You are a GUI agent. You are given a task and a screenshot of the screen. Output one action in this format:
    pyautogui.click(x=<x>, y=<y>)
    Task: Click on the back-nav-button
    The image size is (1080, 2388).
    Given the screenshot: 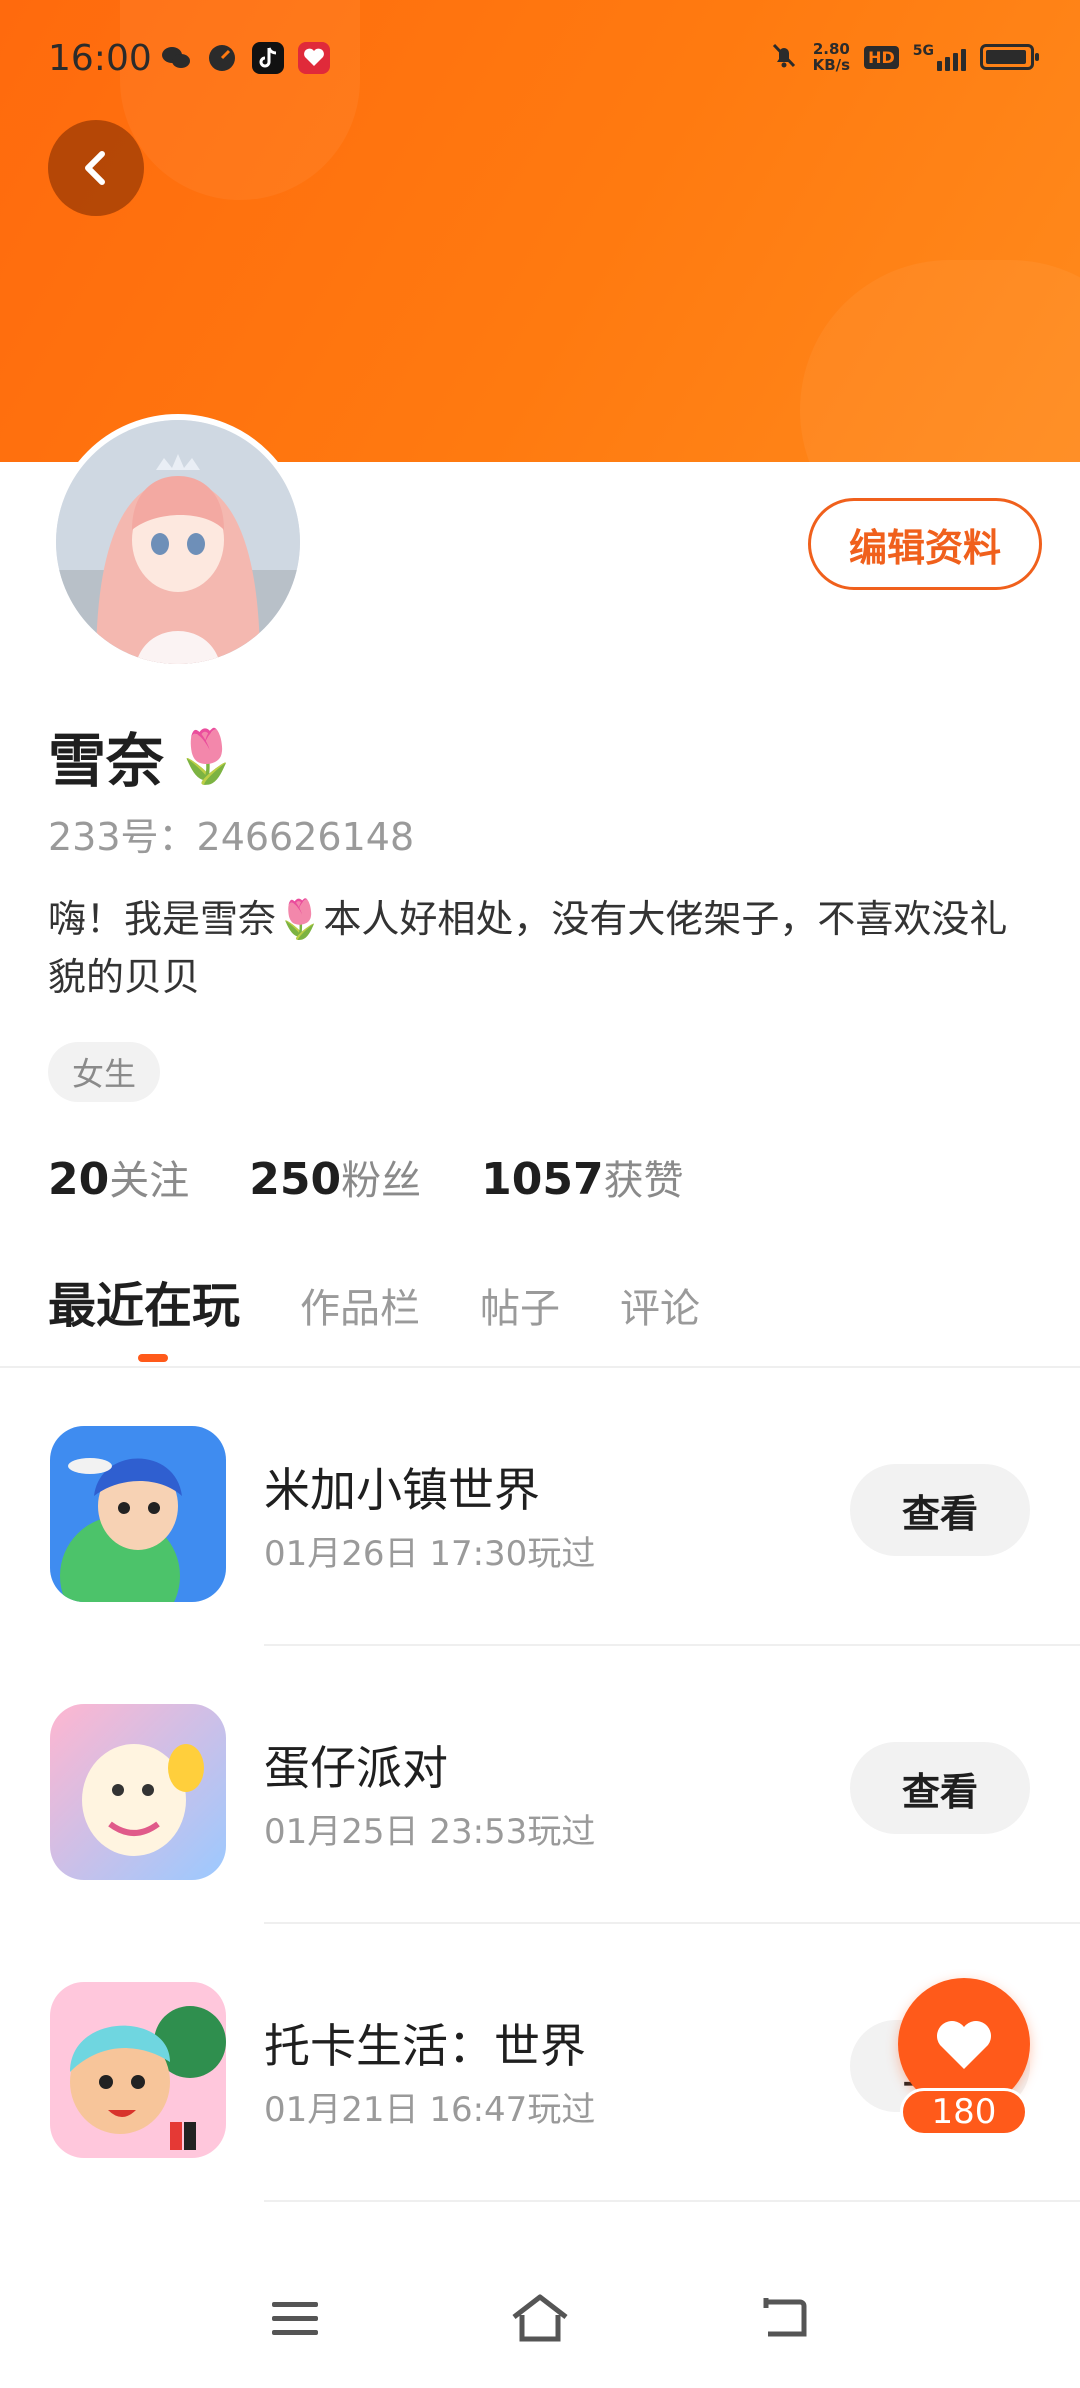 What is the action you would take?
    pyautogui.click(x=785, y=2320)
    